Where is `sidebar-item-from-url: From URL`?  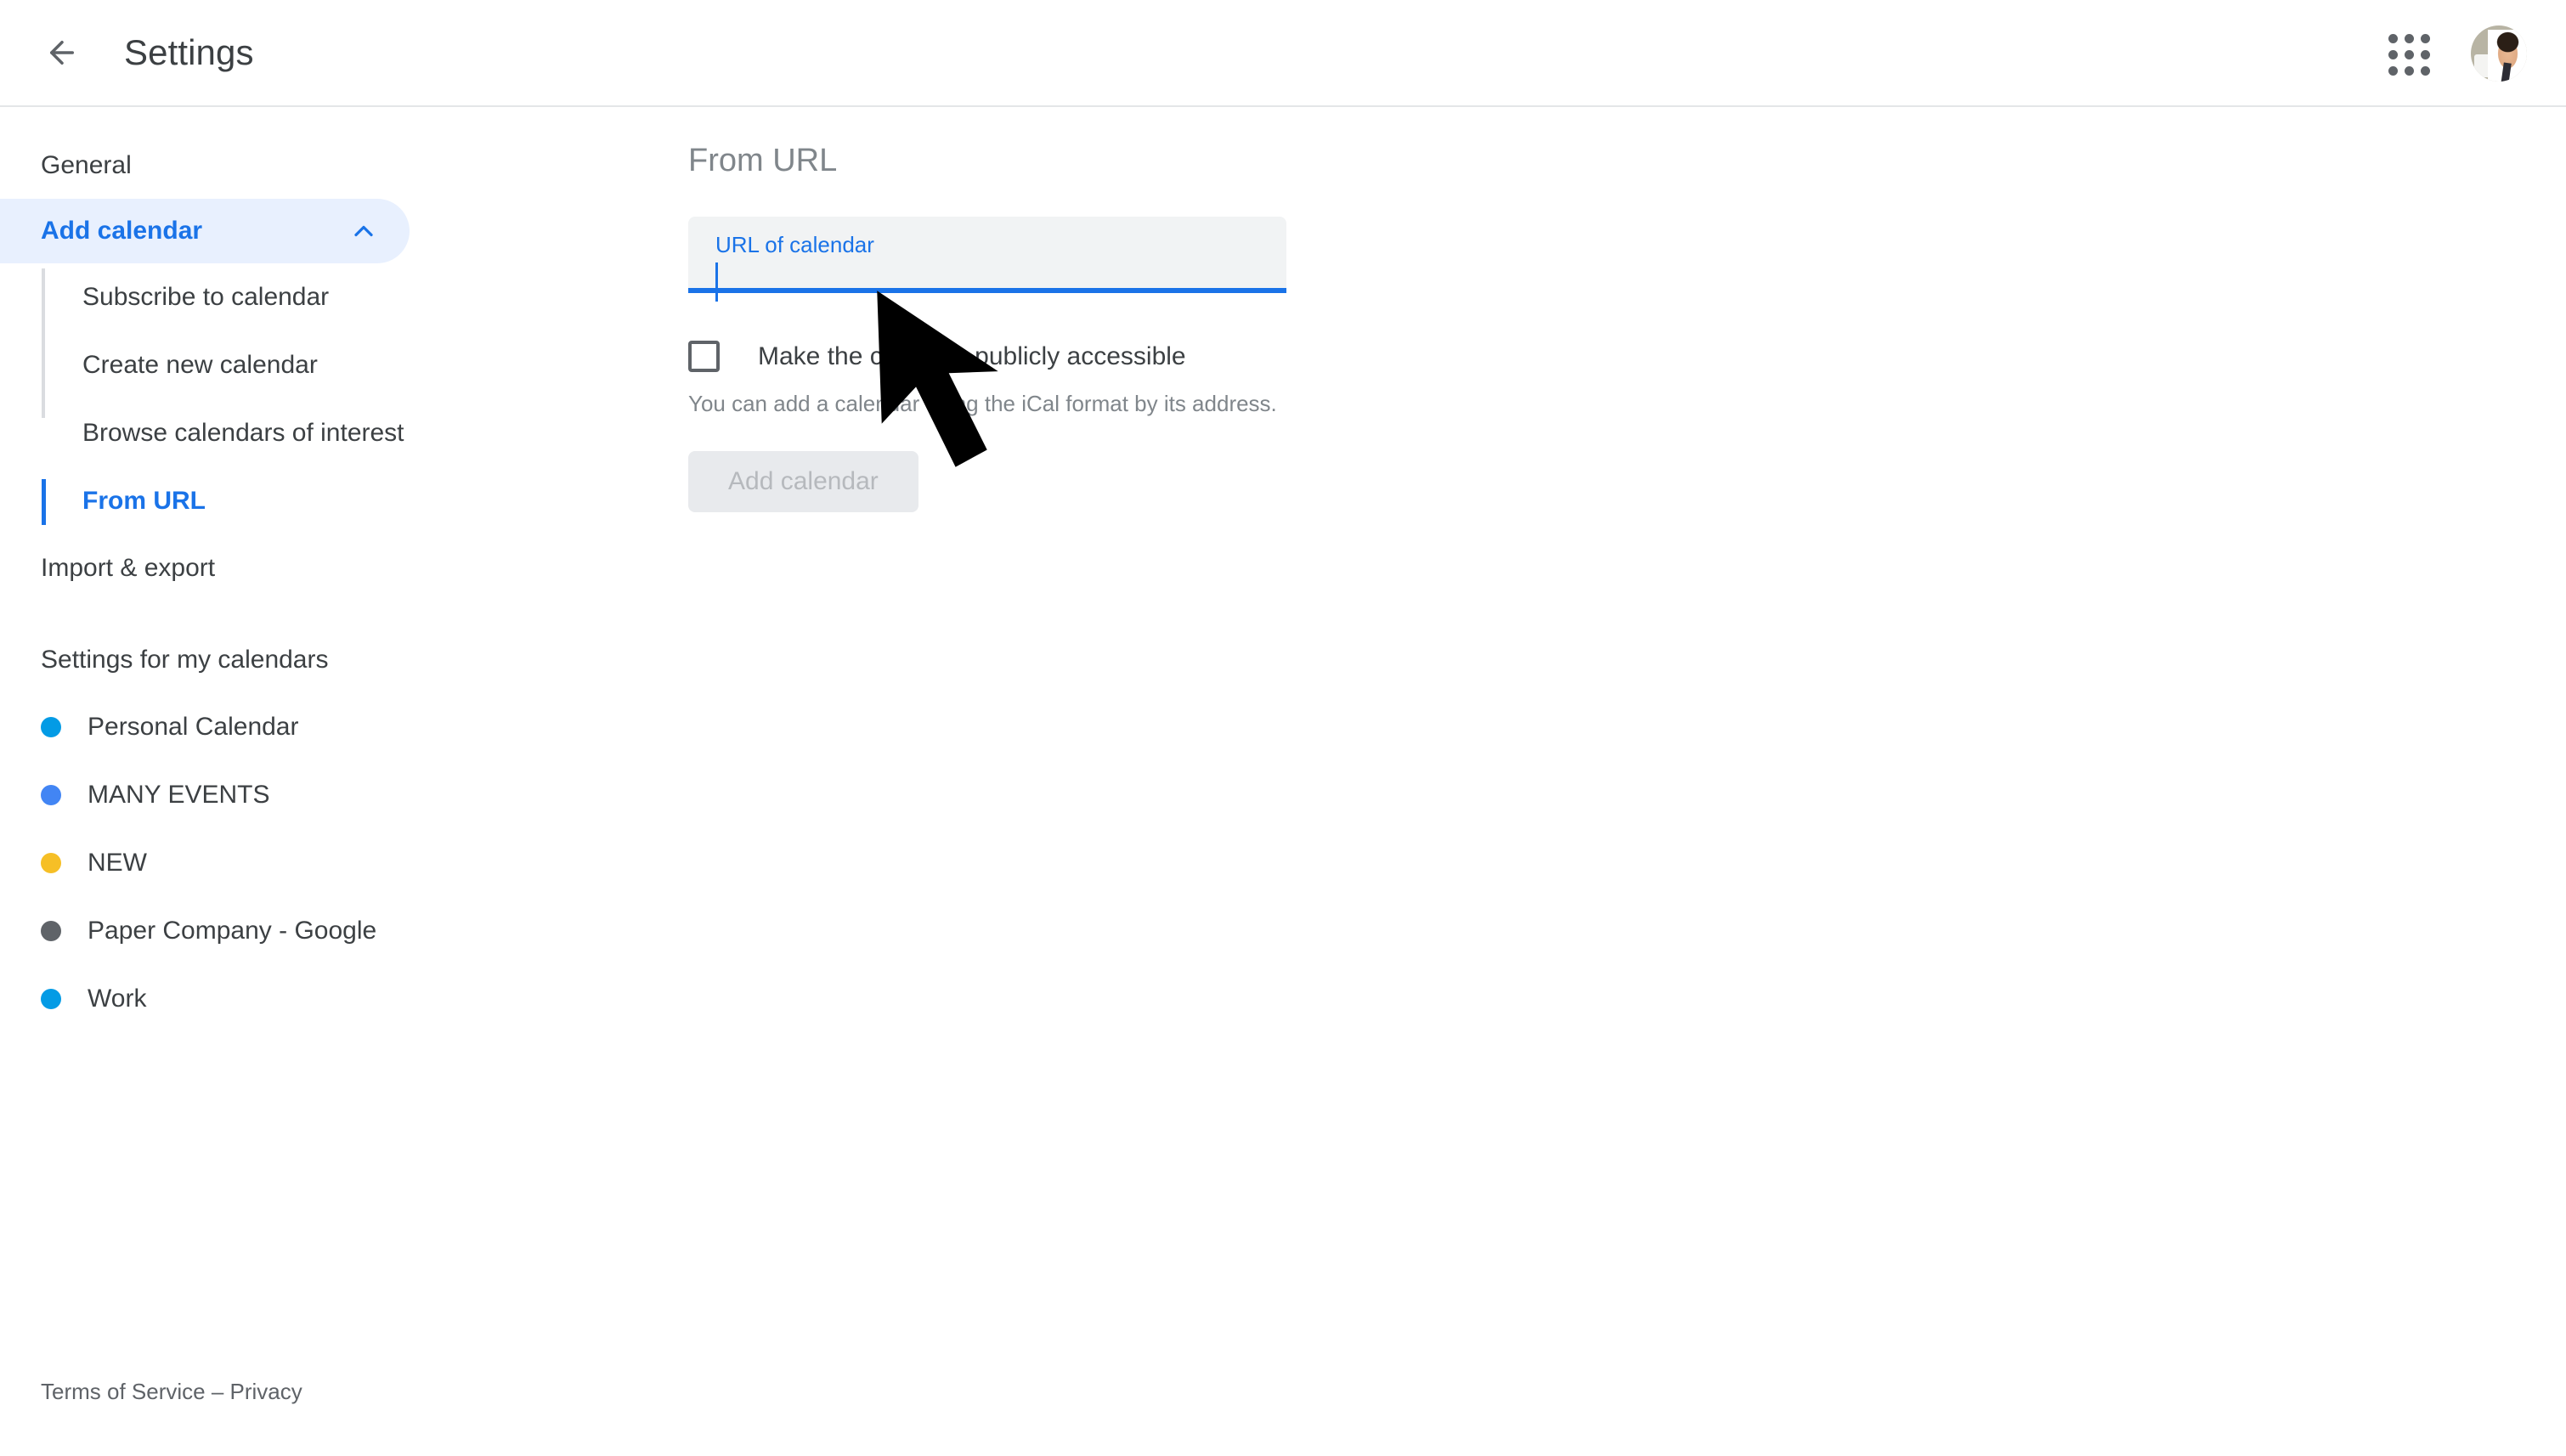 sidebar-item-from-url: From URL is located at coordinates (344, 501).